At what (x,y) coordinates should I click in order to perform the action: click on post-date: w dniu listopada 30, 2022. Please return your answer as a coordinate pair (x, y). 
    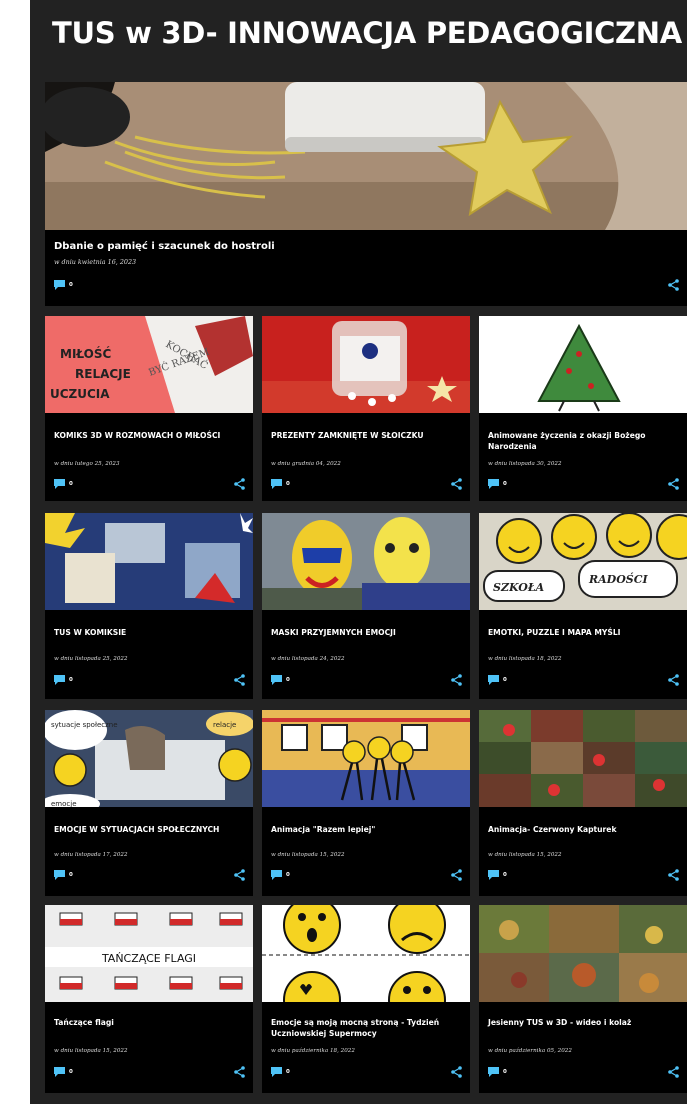
    Looking at the image, I should click on (525, 464).